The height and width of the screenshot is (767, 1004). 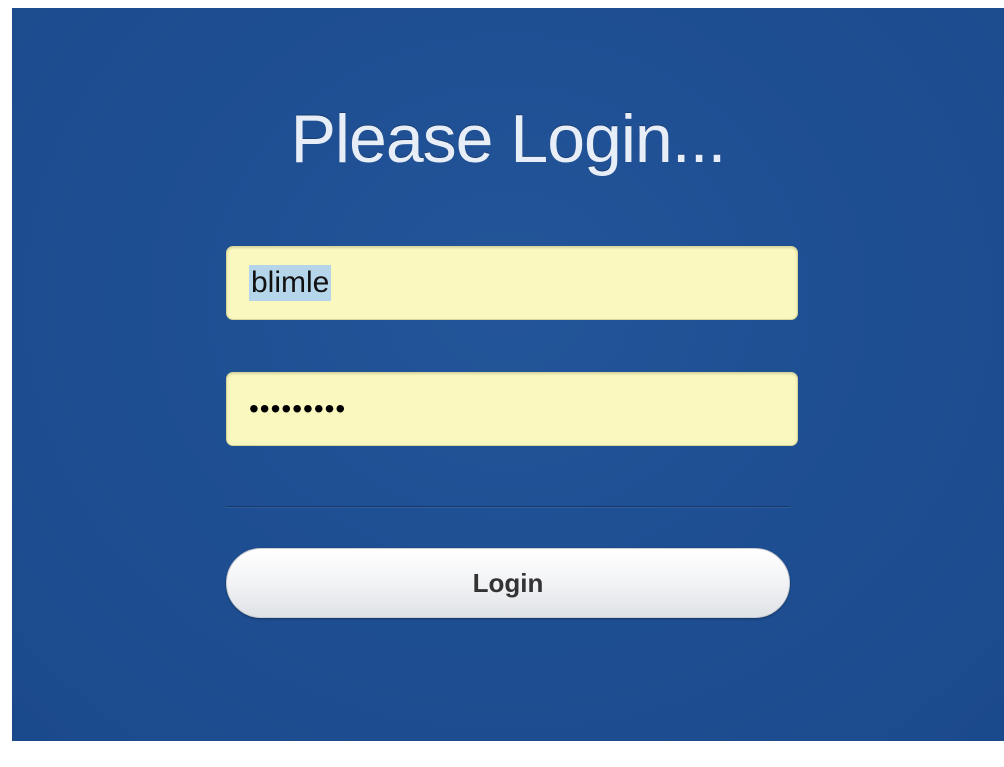 I want to click on password-field: •••••••••, so click(x=512, y=409).